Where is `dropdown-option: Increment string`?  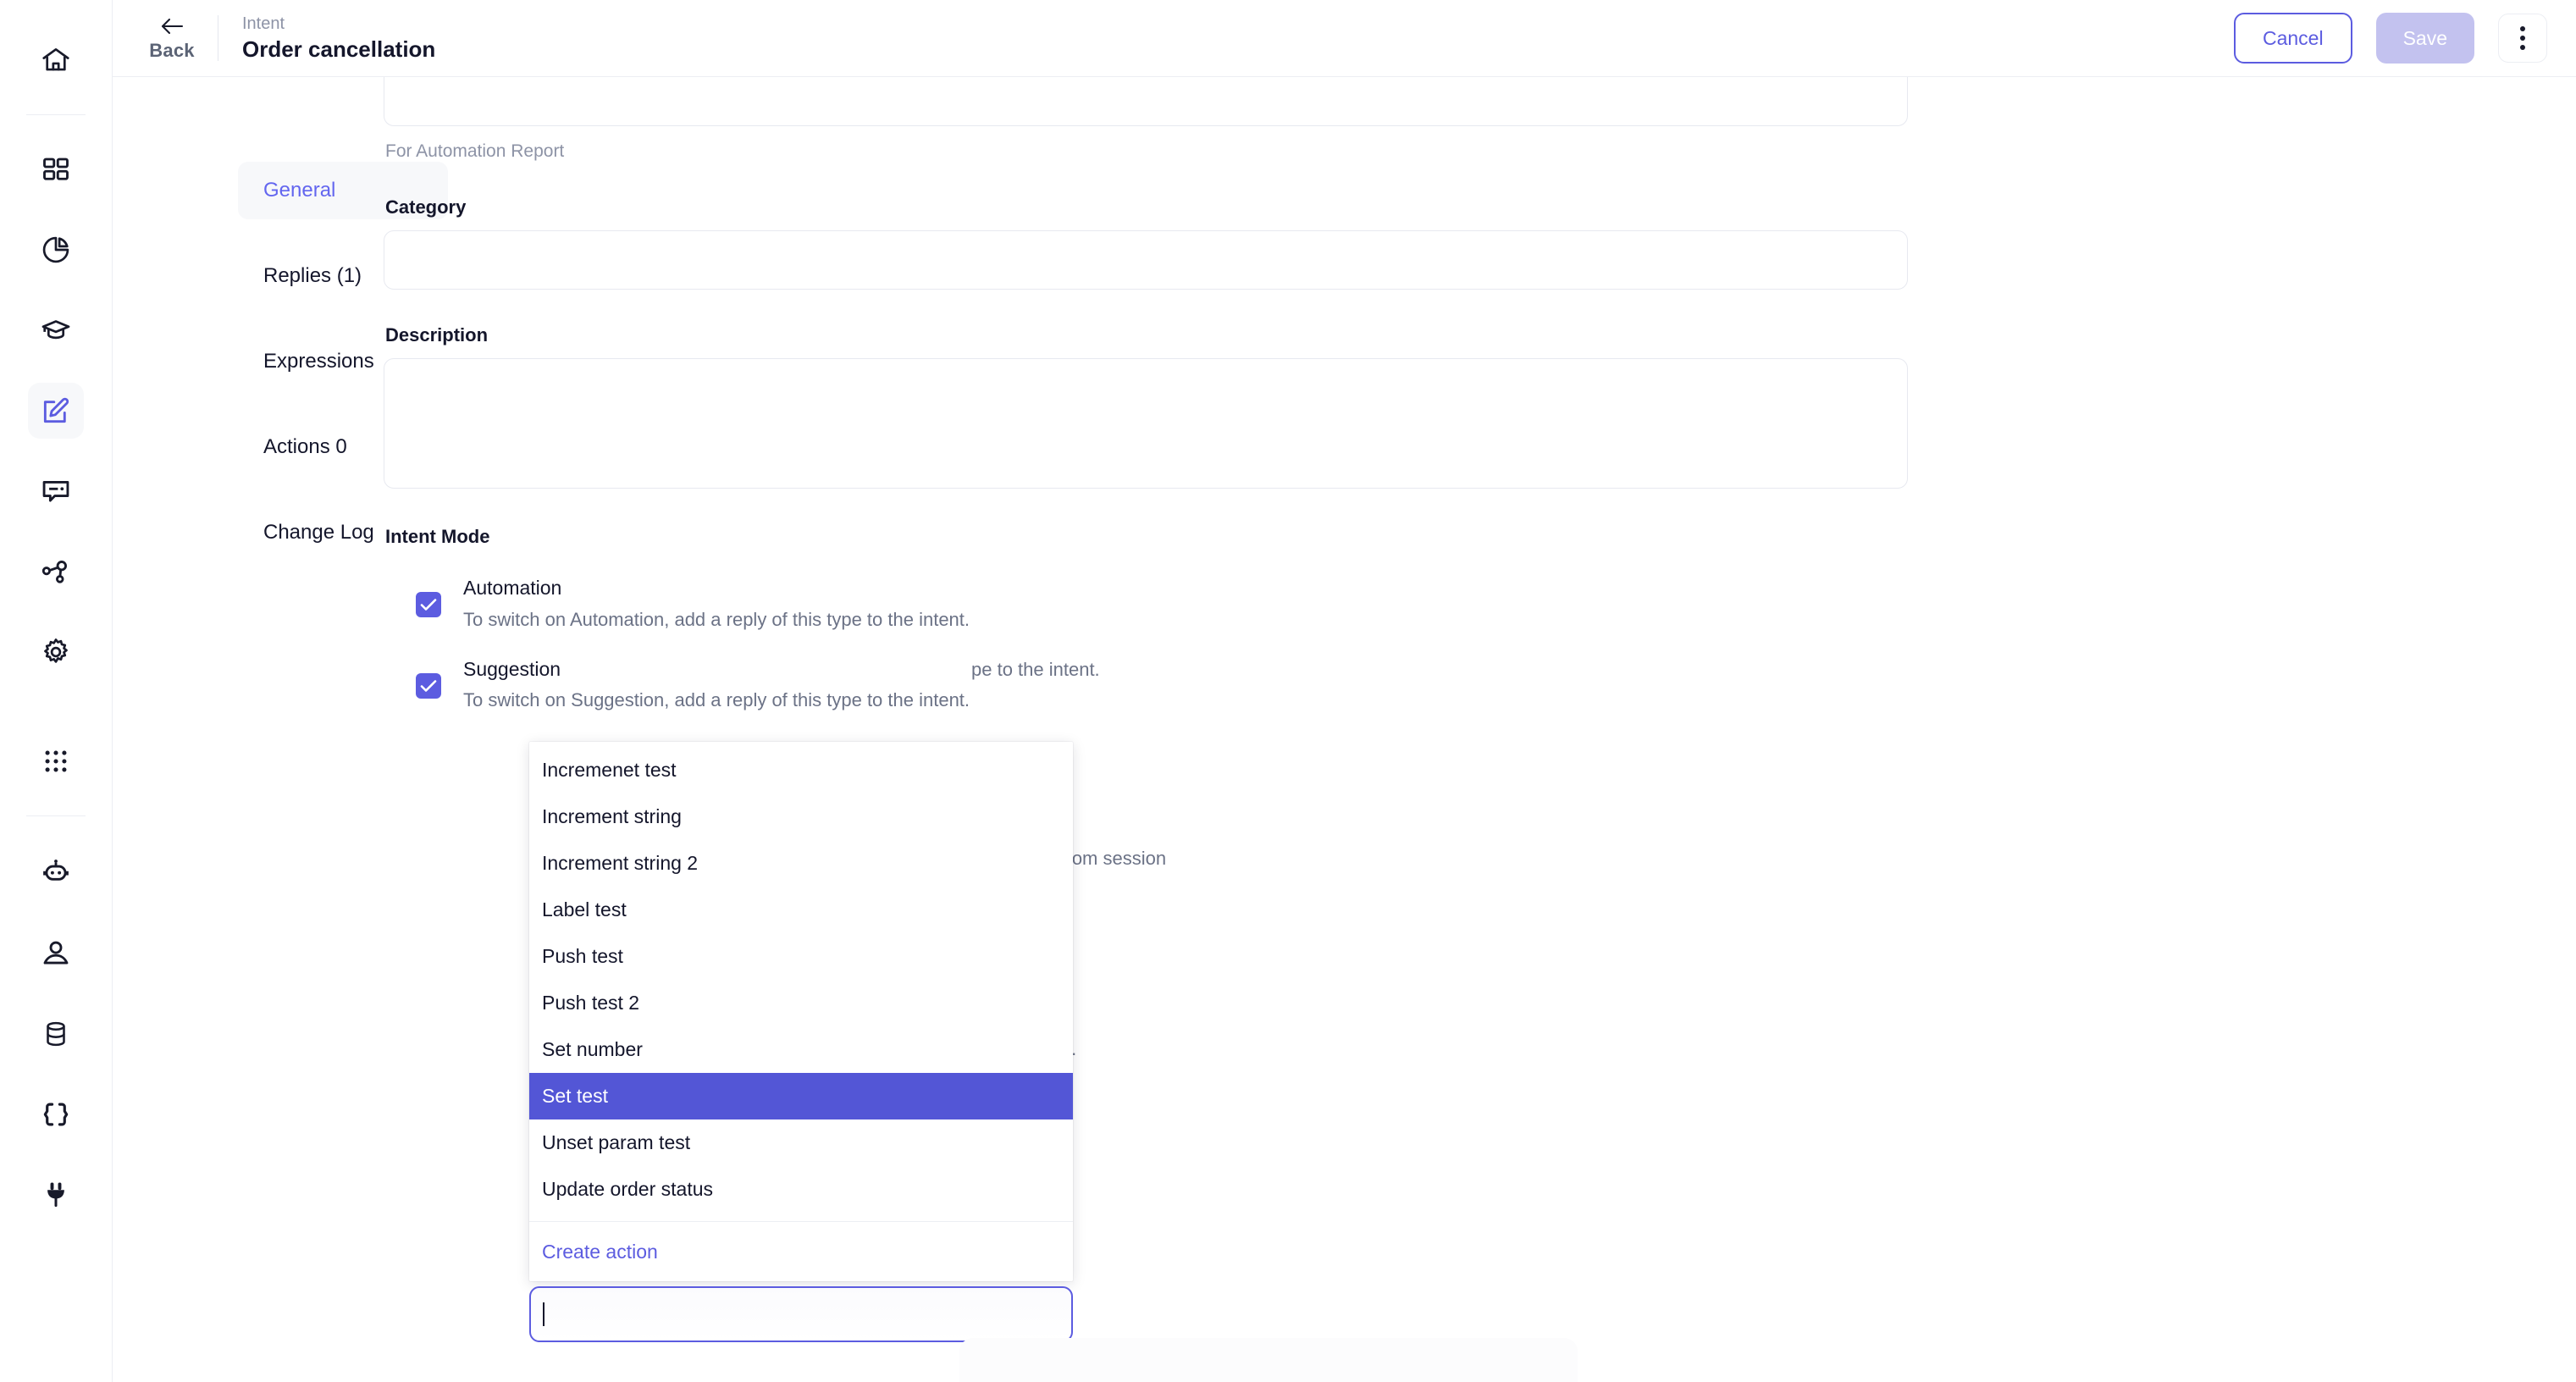 dropdown-option: Increment string is located at coordinates (801, 816).